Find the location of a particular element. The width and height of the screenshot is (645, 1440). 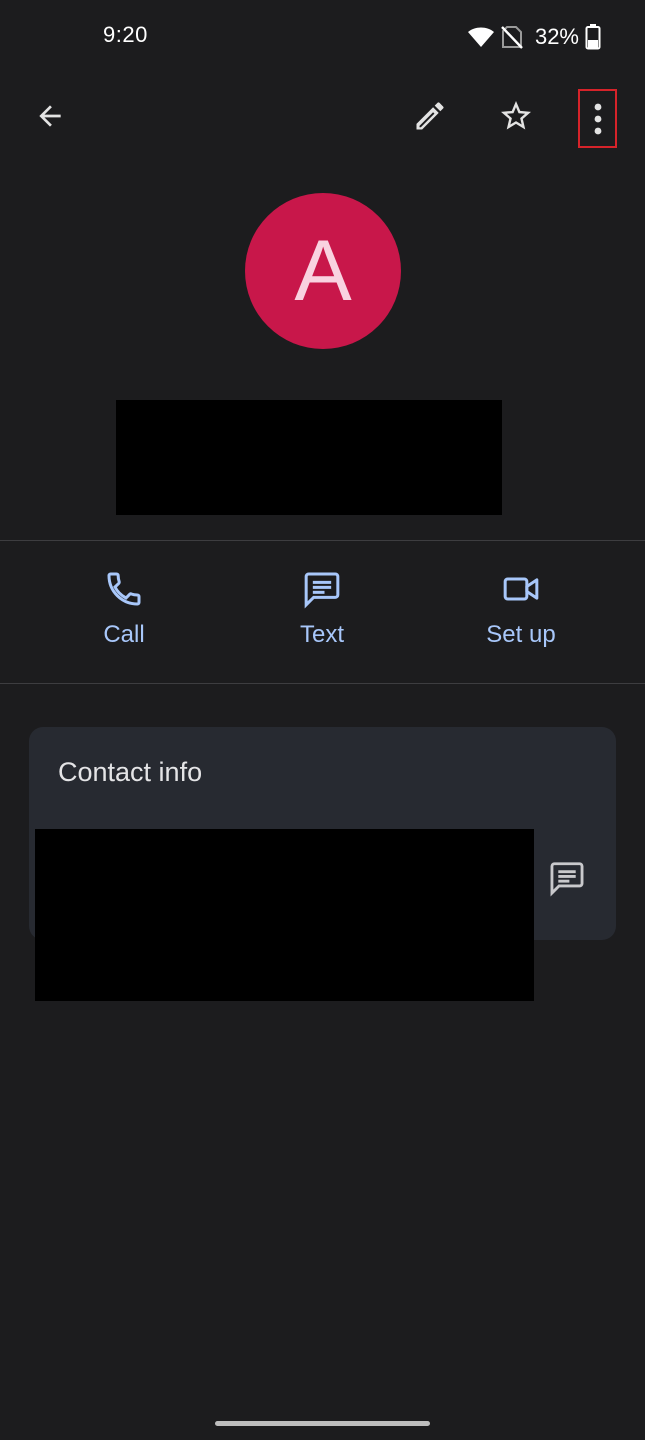

back-button is located at coordinates (50, 116).